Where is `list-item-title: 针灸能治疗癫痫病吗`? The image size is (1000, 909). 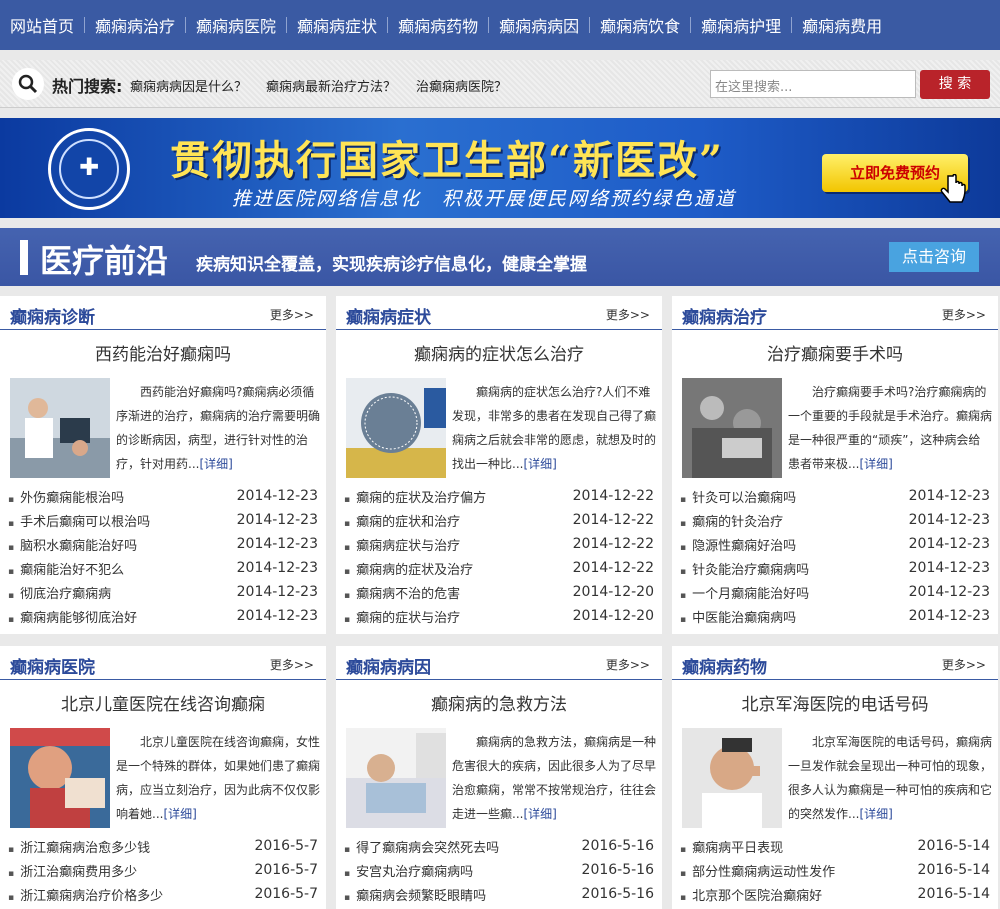
list-item-title: 针灸能治疗癫痫病吗 is located at coordinates (744, 568).